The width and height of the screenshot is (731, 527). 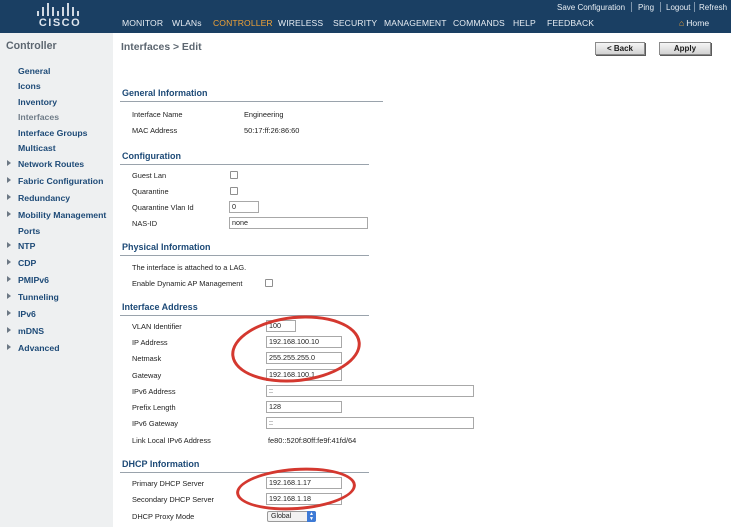 What do you see at coordinates (27, 263) in the screenshot?
I see `sidebar-item-cdp: CDP` at bounding box center [27, 263].